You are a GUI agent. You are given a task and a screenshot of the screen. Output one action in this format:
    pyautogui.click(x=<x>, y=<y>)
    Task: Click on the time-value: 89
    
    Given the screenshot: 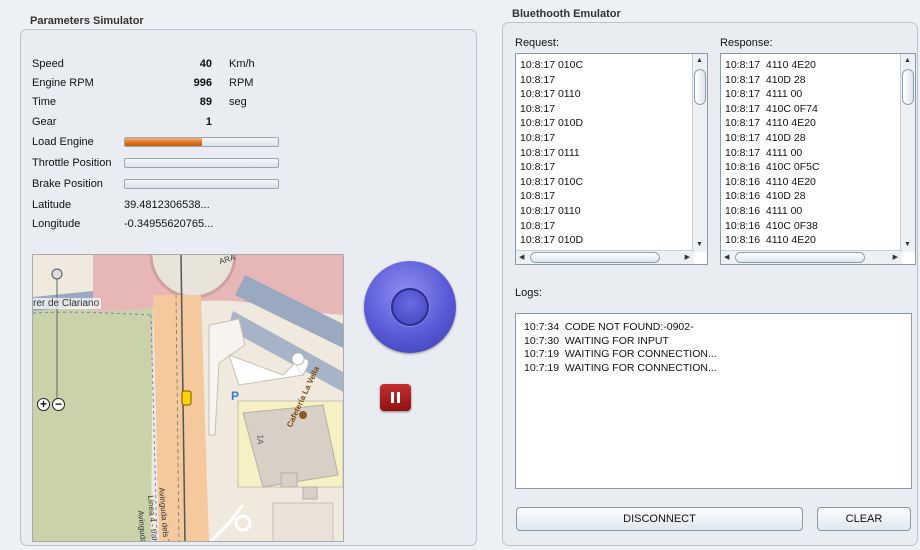 What is the action you would take?
    pyautogui.click(x=205, y=102)
    